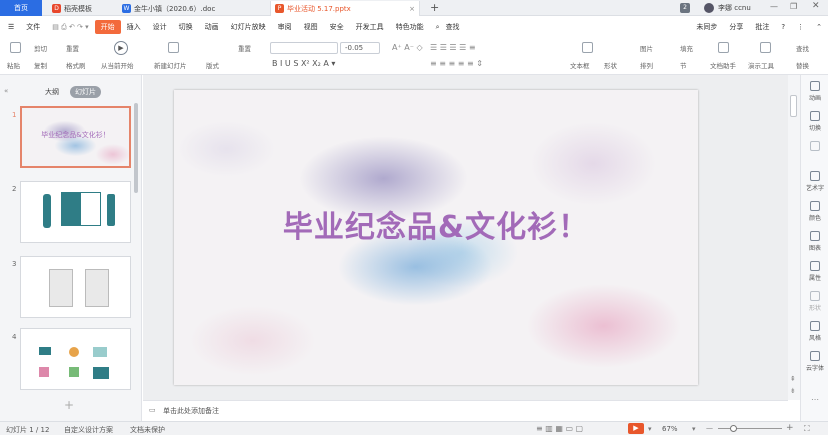 The width and height of the screenshot is (828, 435). What do you see at coordinates (170, 65) in the screenshot?
I see `new-slide-button: 新建幻灯片` at bounding box center [170, 65].